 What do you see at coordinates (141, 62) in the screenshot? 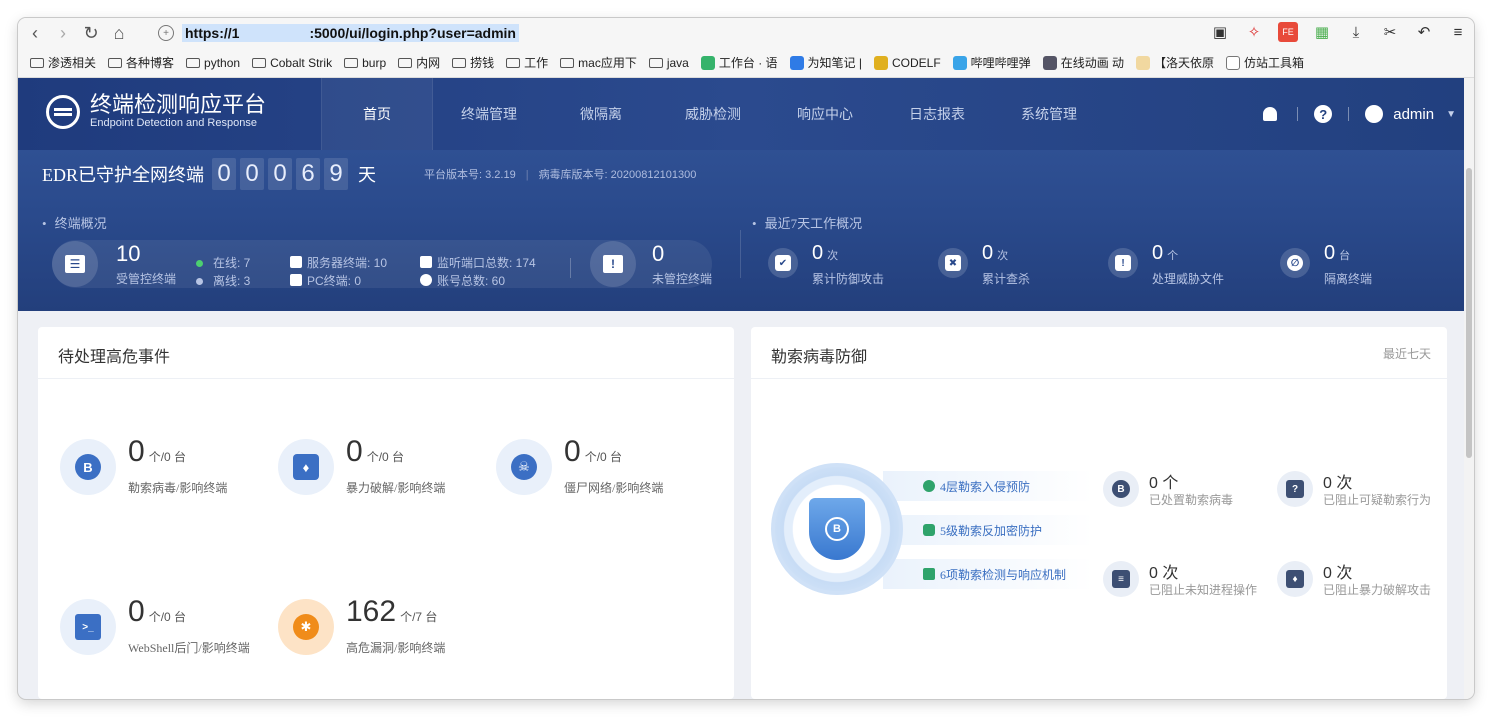
I see `bookmark-item: 各种博客` at bounding box center [141, 62].